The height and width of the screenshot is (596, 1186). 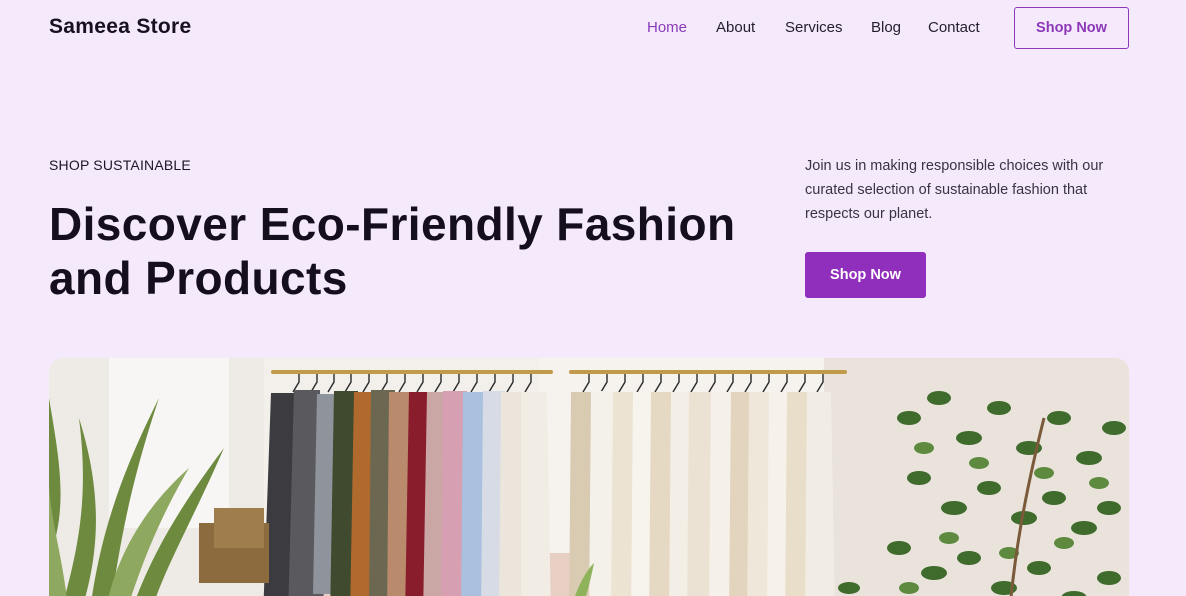 What do you see at coordinates (667, 27) in the screenshot?
I see `nav-link-home: Home` at bounding box center [667, 27].